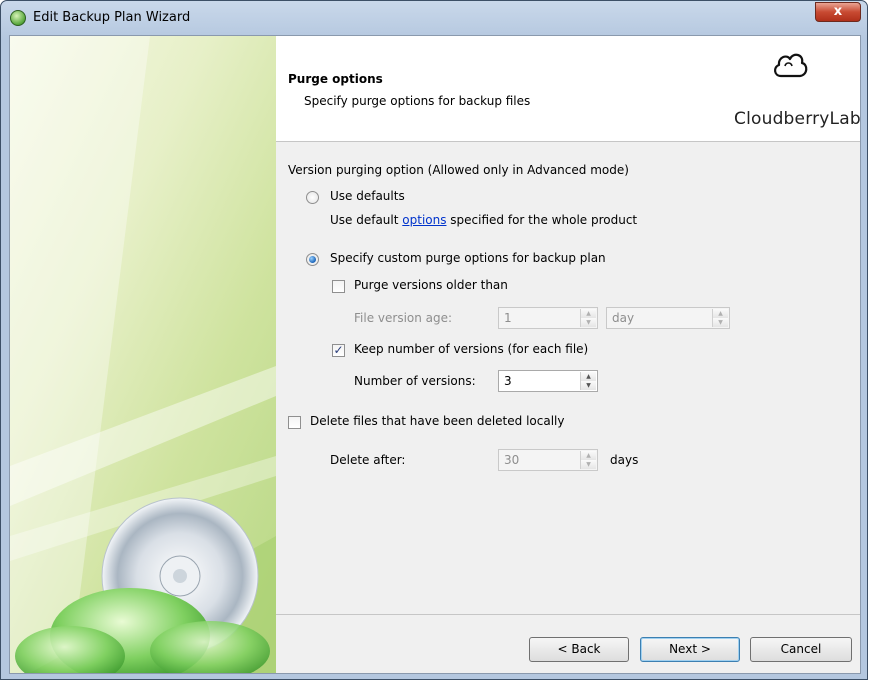 This screenshot has height=685, width=870. I want to click on footer-divider, so click(568, 614).